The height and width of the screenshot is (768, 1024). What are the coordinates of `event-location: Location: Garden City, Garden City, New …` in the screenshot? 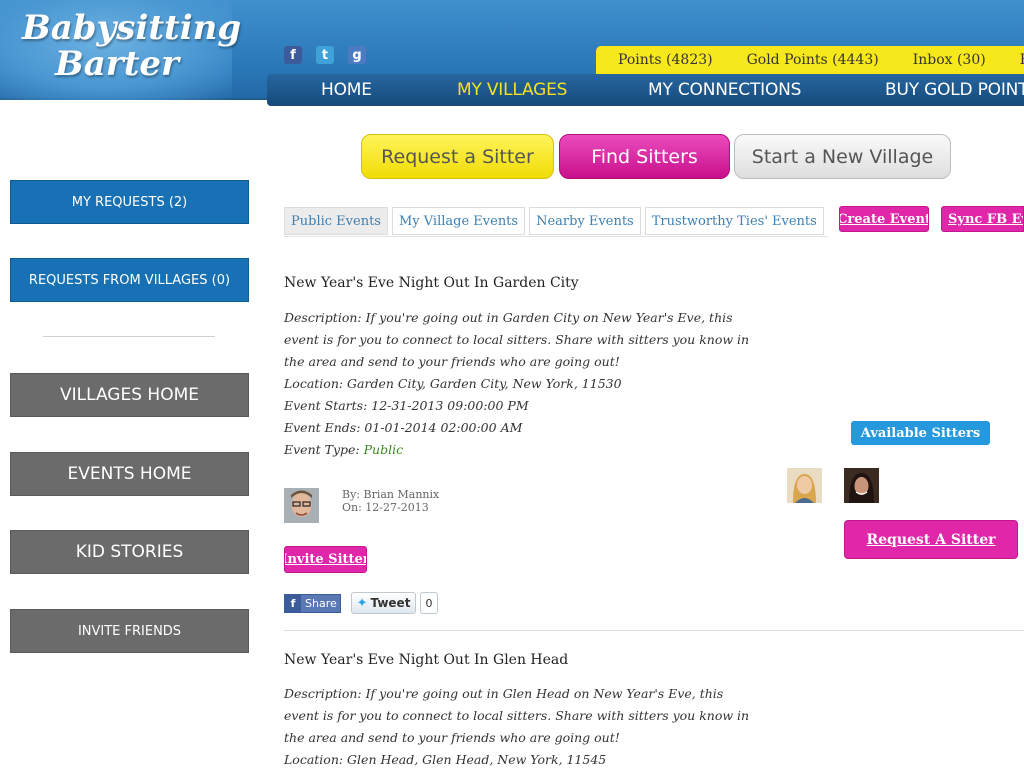 It's located at (453, 383).